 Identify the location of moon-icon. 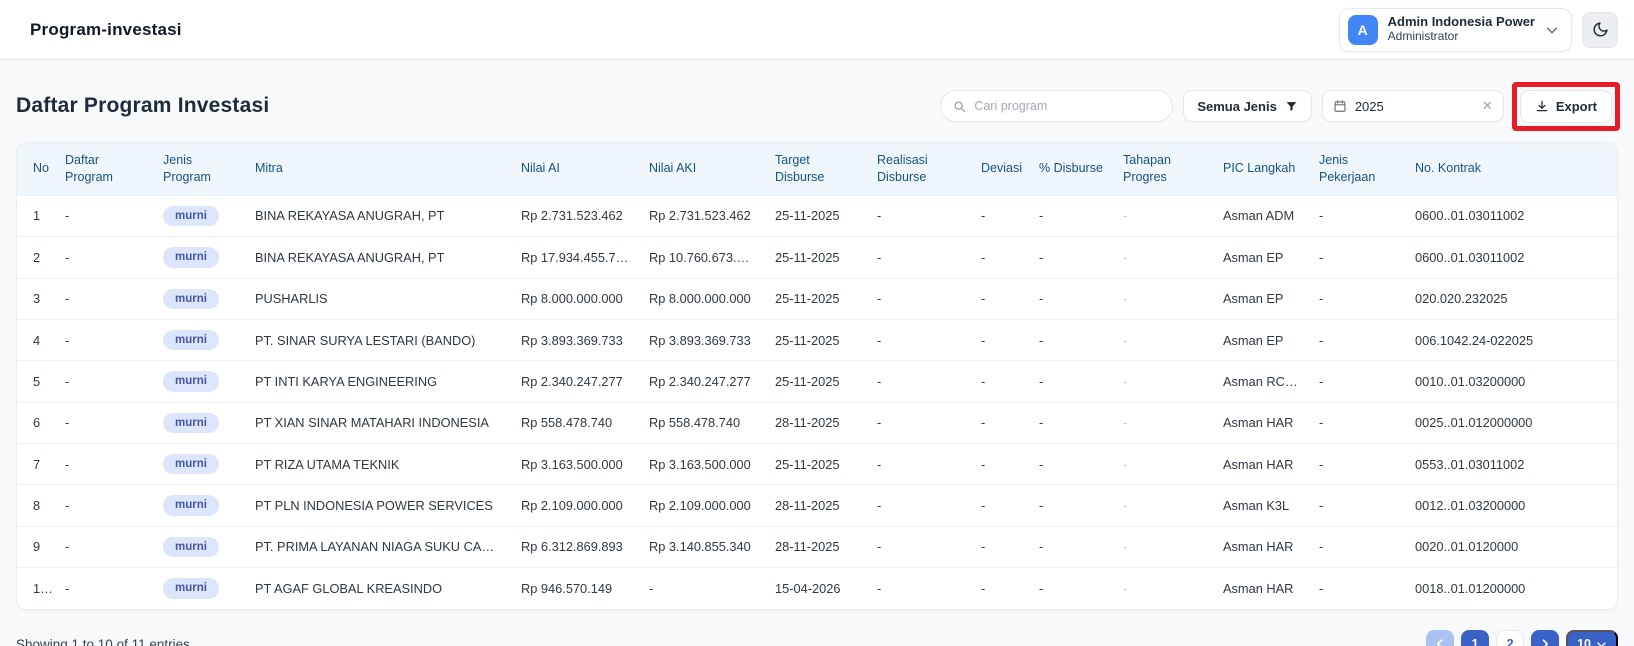
(1600, 29).